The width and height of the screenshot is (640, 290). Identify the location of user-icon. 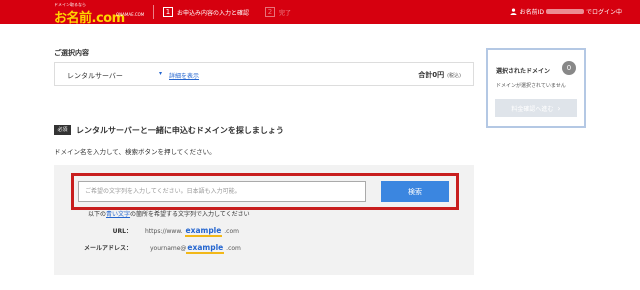
(513, 11).